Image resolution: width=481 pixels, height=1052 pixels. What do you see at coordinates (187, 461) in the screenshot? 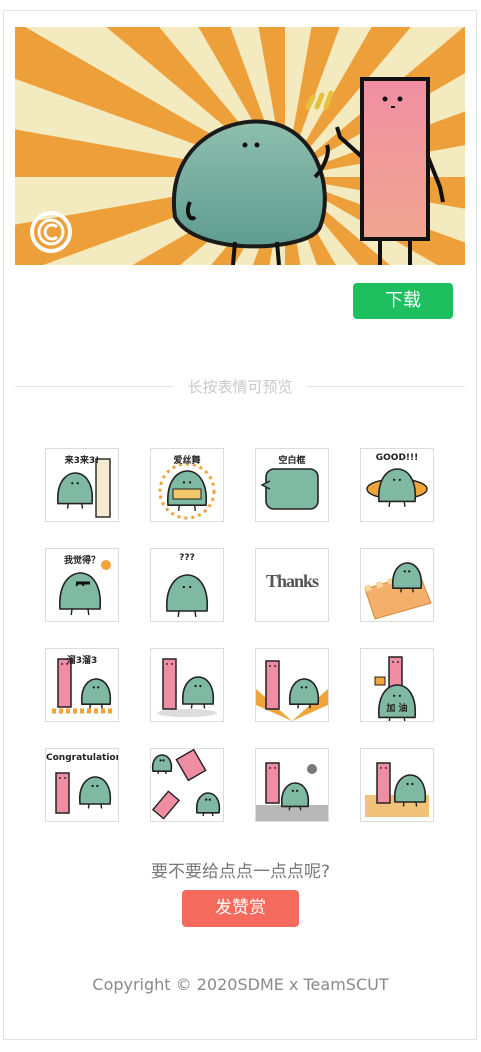
I see `sticker-caption: 爱丝舞` at bounding box center [187, 461].